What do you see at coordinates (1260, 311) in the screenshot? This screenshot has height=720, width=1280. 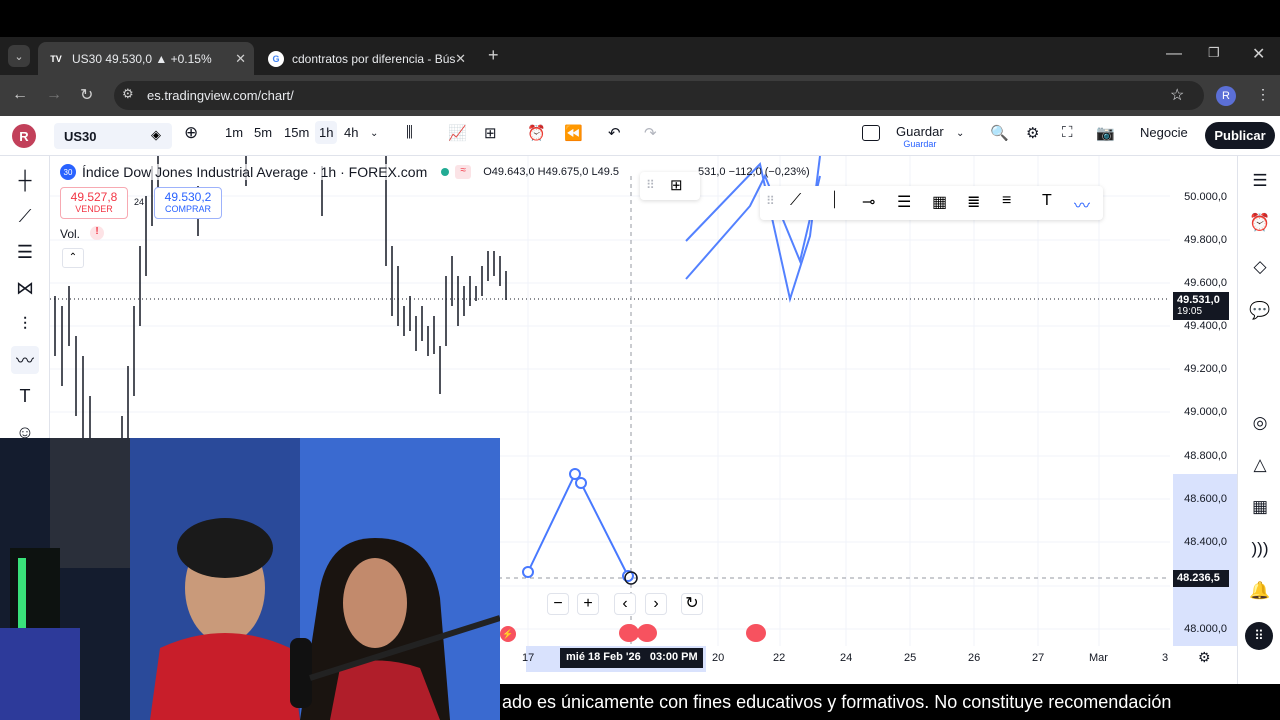 I see `chat-icon: 💬` at bounding box center [1260, 311].